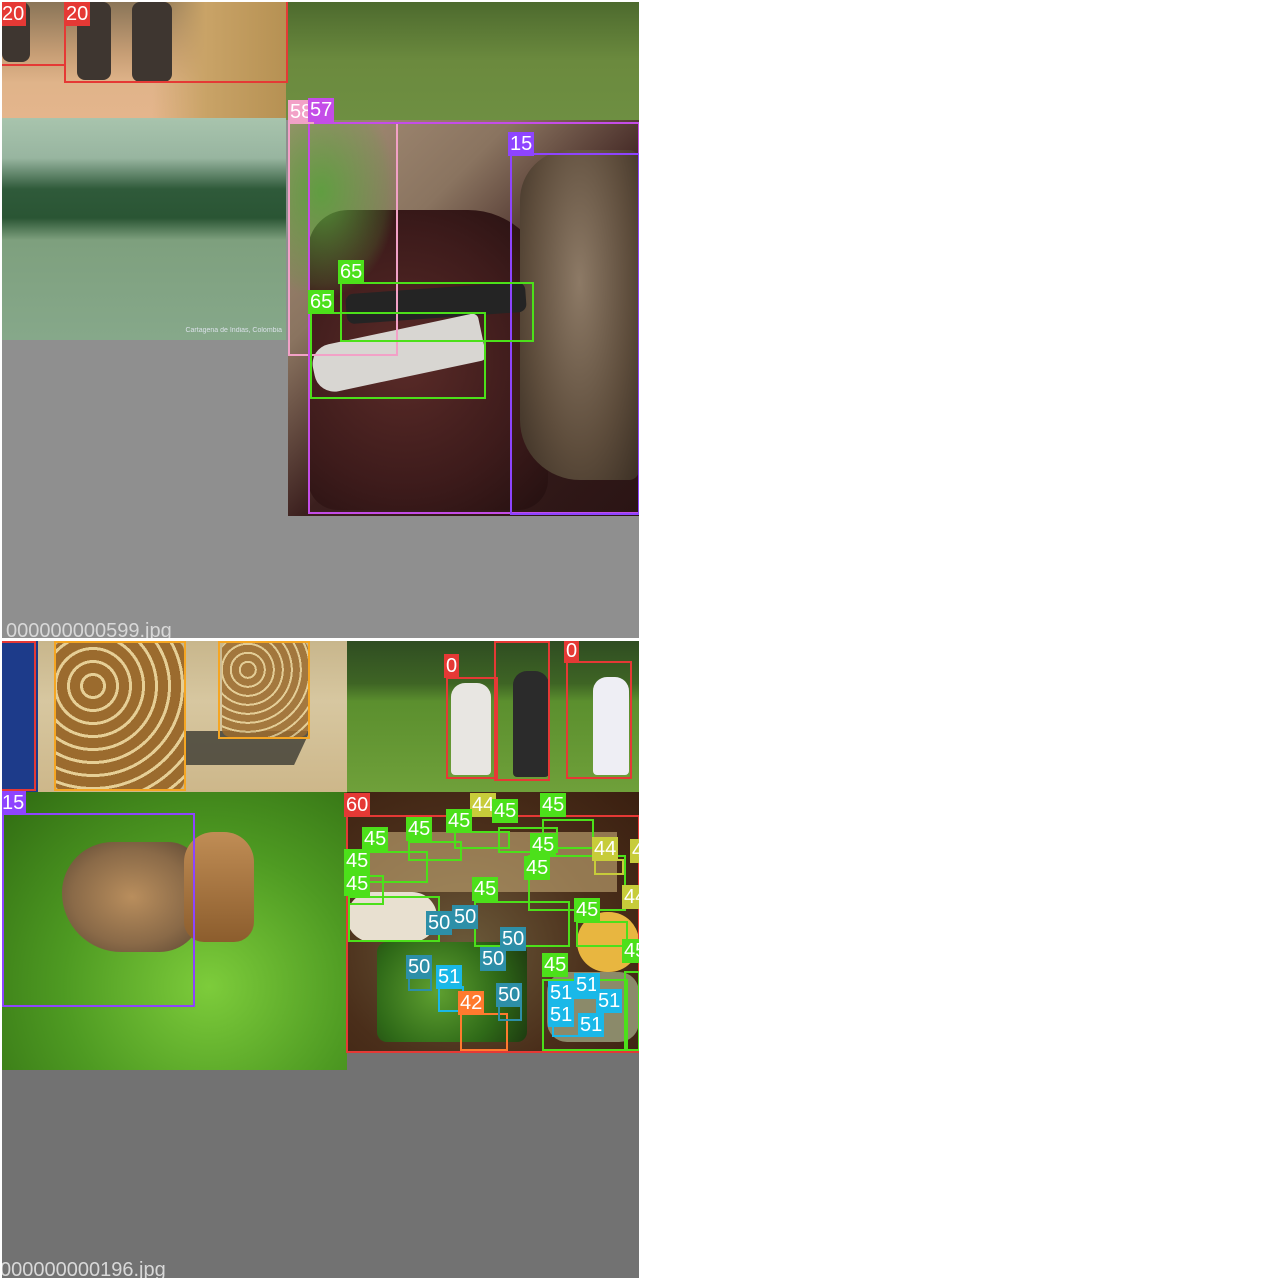  Describe the element at coordinates (233, 330) in the screenshot. I see `photo-credit: Cartagena de Indias, Colombia` at that location.